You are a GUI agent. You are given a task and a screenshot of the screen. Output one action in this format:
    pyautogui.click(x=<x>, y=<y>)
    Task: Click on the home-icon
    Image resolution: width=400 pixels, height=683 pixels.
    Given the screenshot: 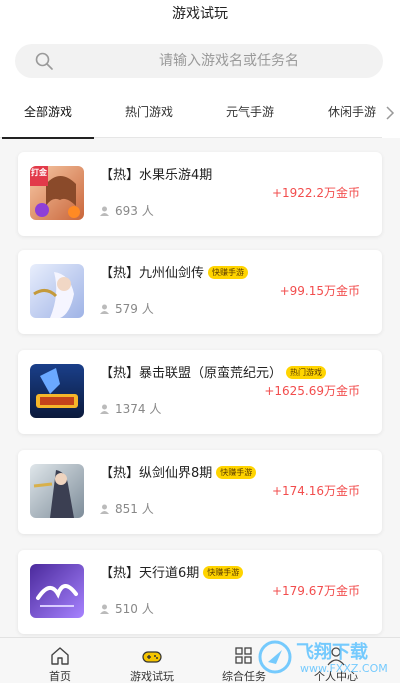 What is the action you would take?
    pyautogui.click(x=60, y=656)
    